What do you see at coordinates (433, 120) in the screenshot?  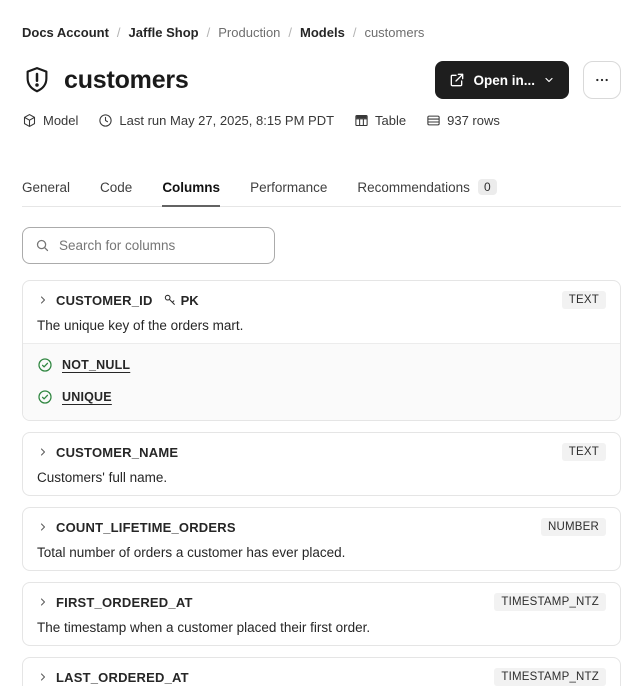 I see `database-icon` at bounding box center [433, 120].